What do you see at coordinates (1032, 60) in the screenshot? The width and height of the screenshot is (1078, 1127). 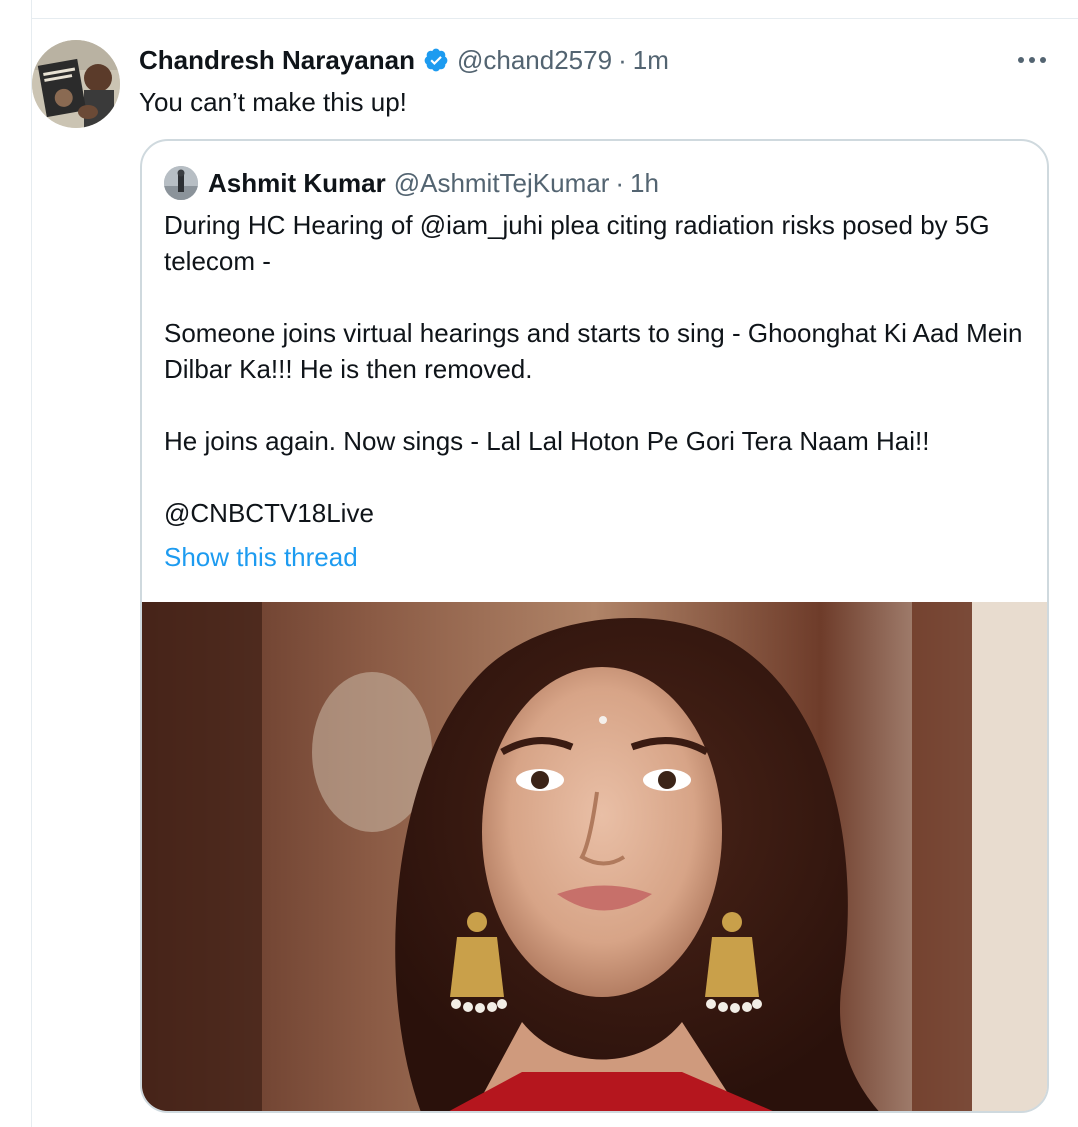 I see `more-options-icon` at bounding box center [1032, 60].